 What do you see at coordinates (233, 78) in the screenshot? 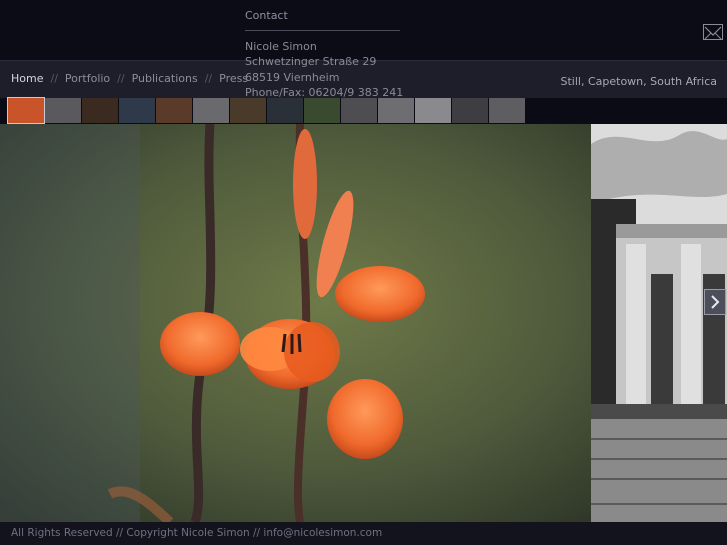
I see `nav-press: Press` at bounding box center [233, 78].